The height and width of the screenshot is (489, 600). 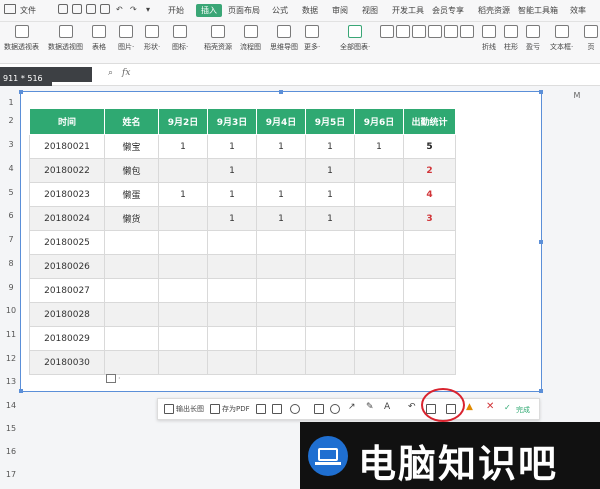 I want to click on column-header-m: M, so click(x=577, y=96).